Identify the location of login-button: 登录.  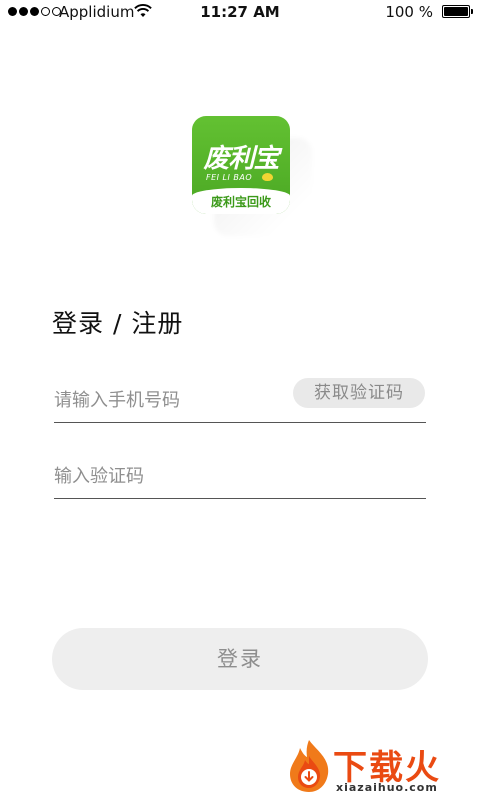
(240, 659).